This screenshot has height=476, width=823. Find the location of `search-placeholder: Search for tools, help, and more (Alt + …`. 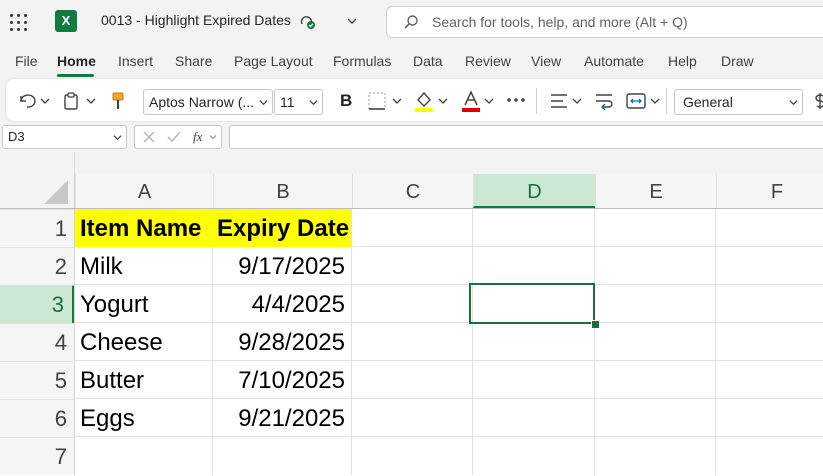

search-placeholder: Search for tools, help, and more (Alt + … is located at coordinates (560, 22).